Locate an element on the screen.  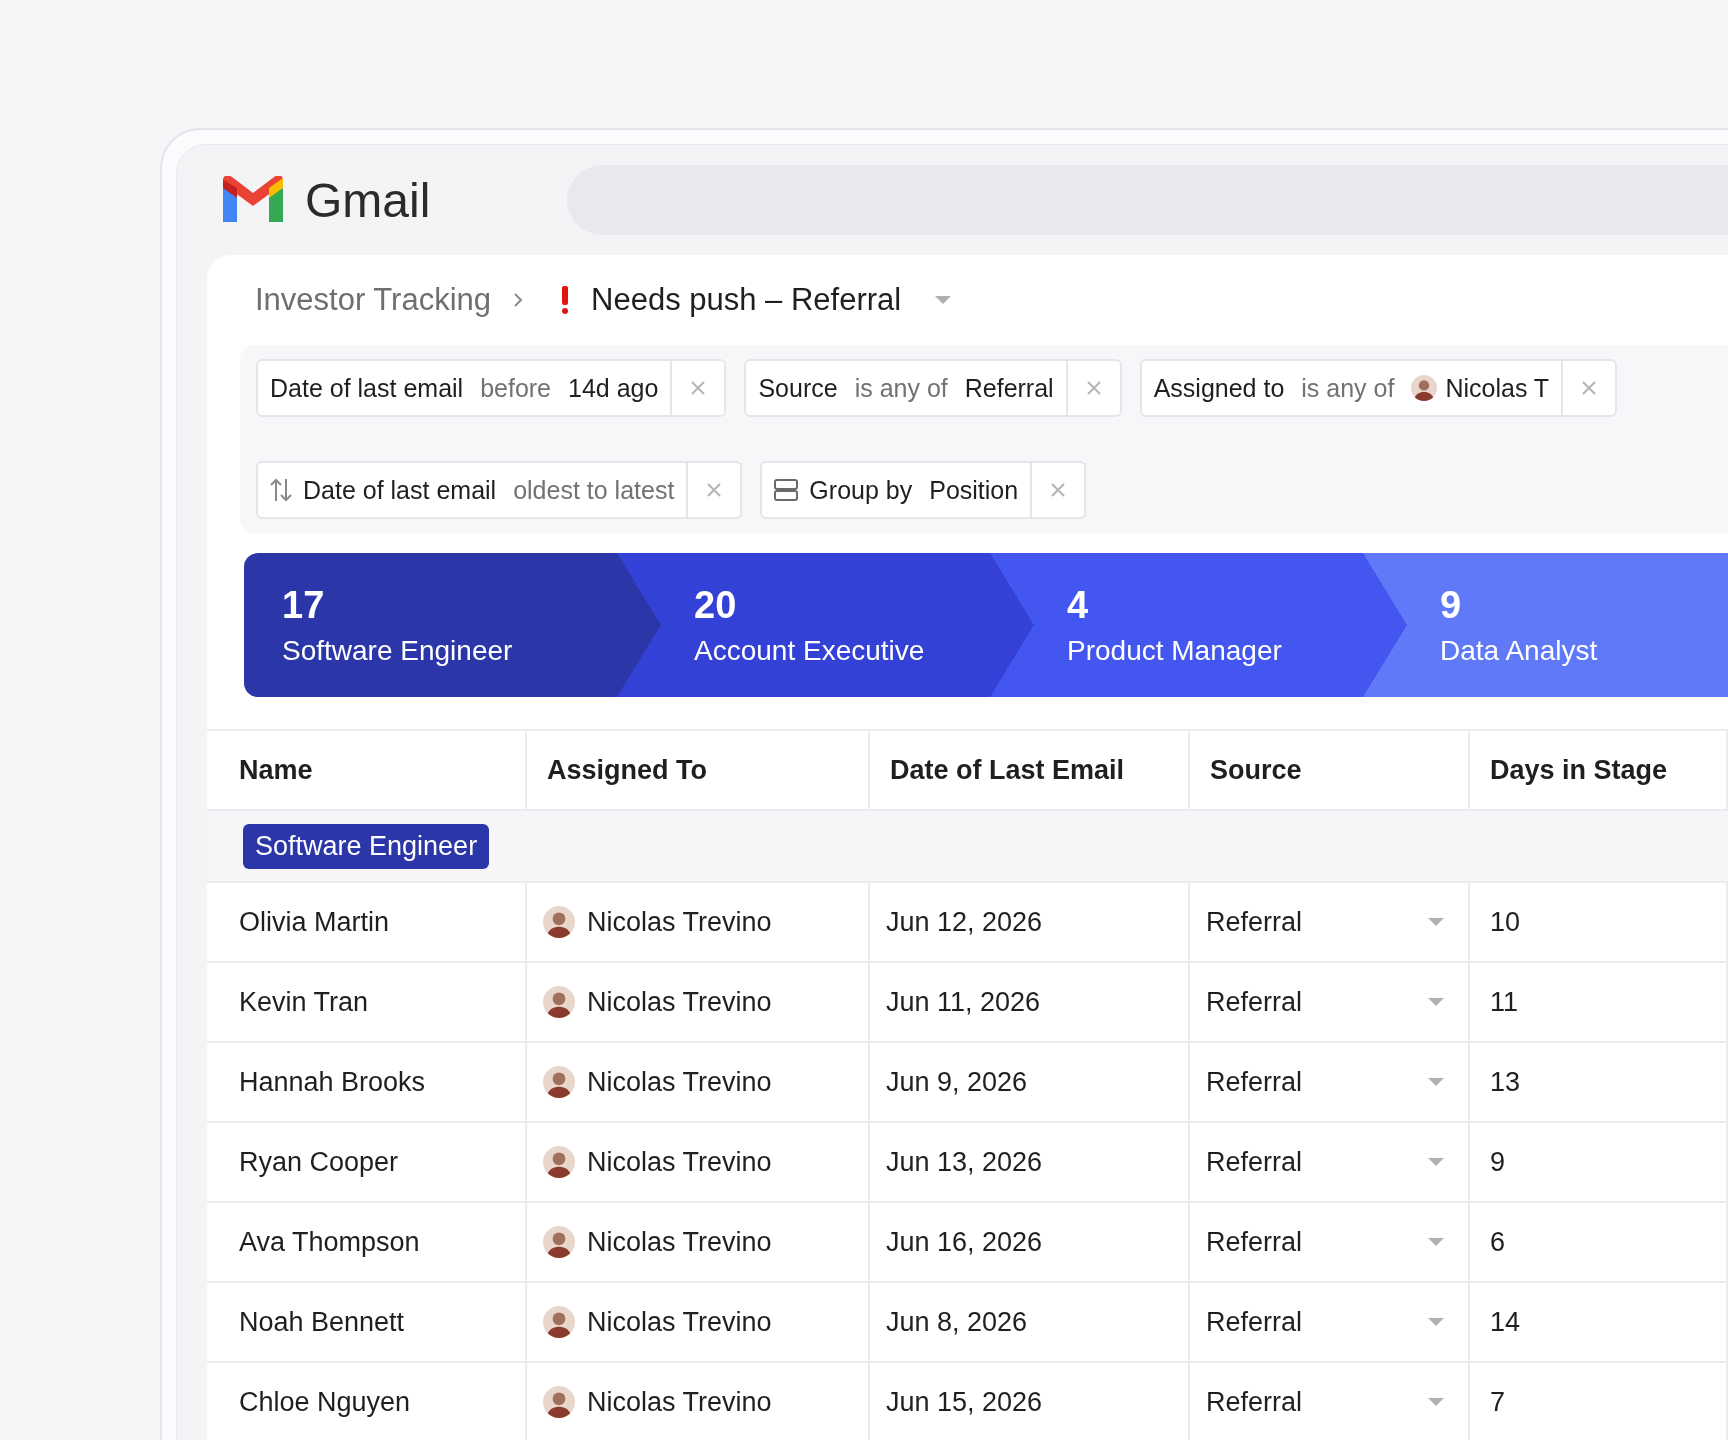
filter-chip: Assigned to is any of Nicolas T is located at coordinates (1378, 388).